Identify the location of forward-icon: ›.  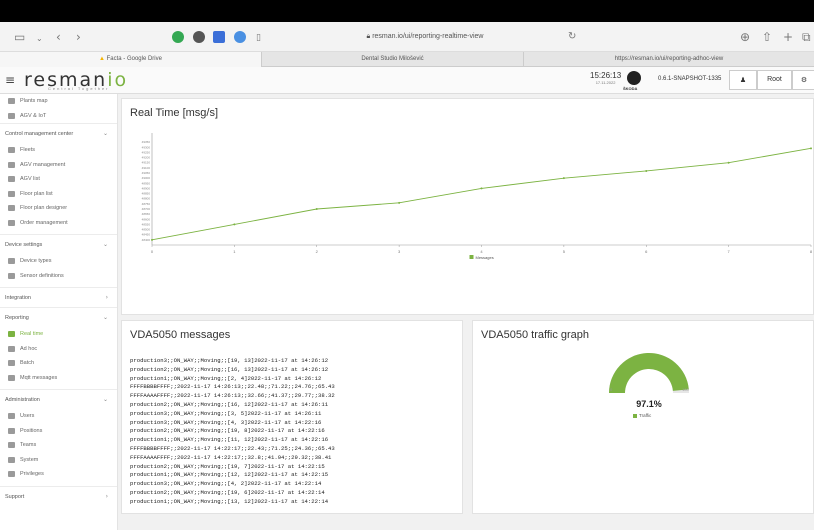
(78, 37).